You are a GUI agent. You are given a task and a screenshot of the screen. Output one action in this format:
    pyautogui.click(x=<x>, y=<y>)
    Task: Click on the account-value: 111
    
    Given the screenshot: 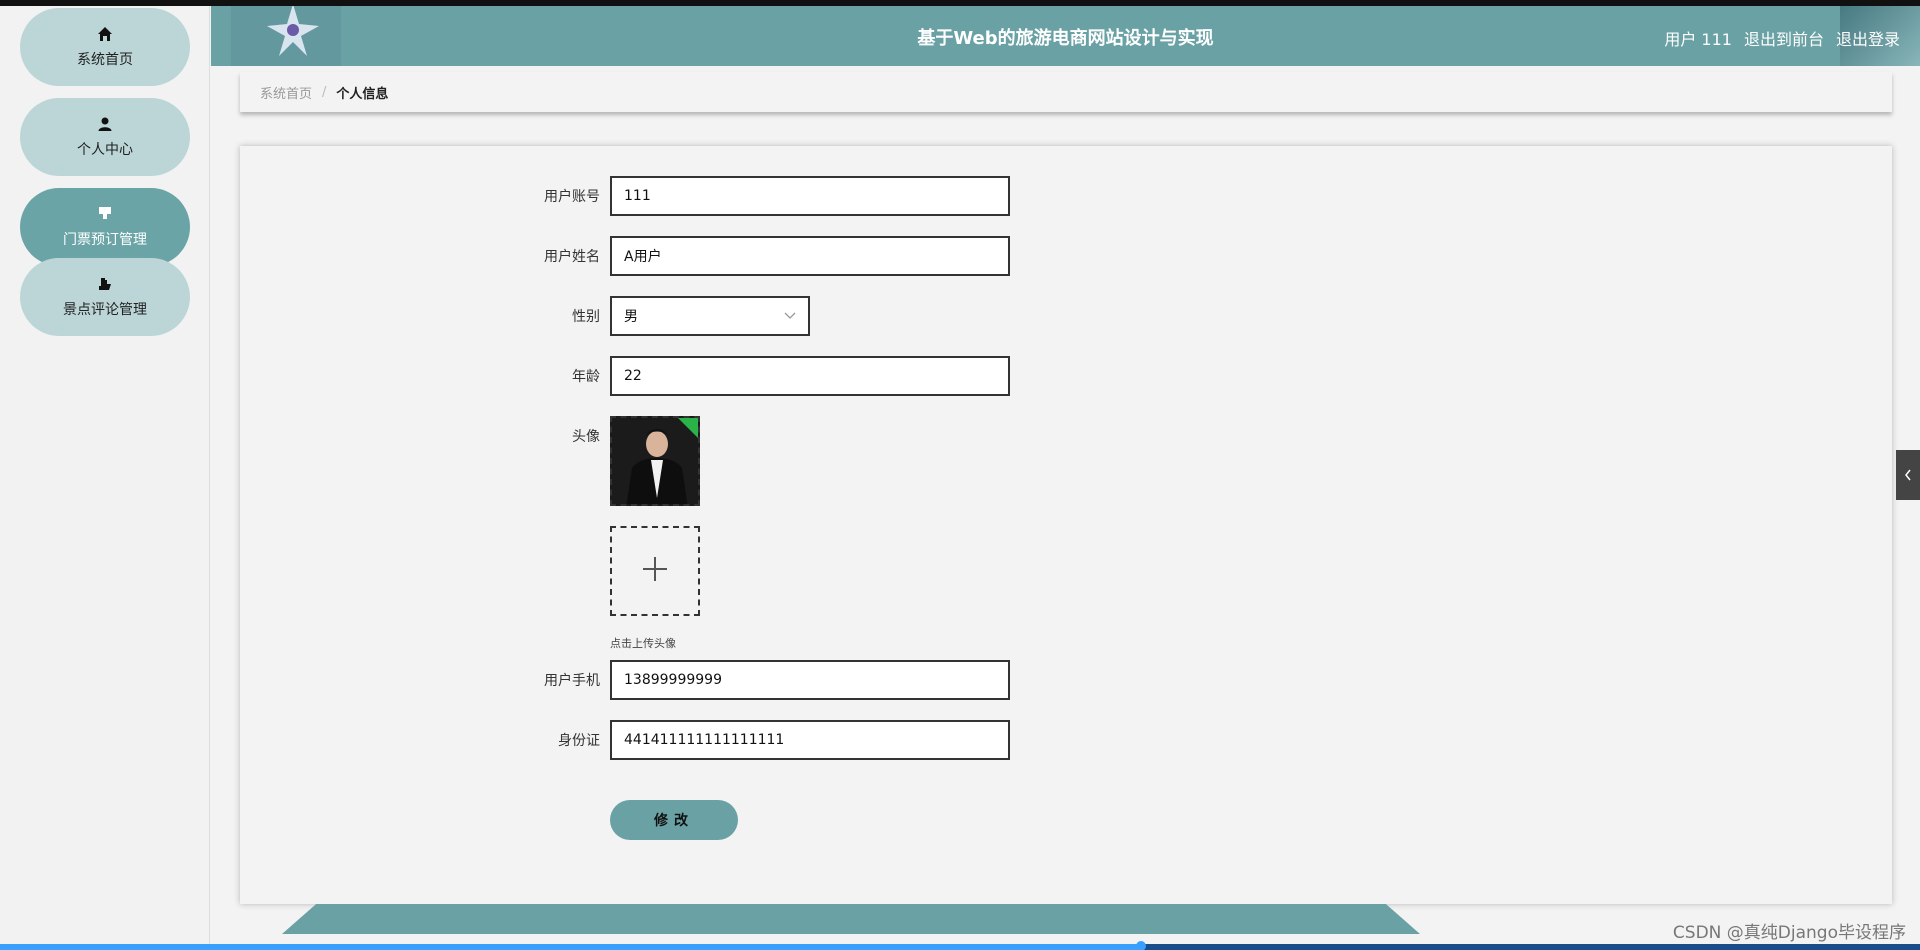 What is the action you would take?
    pyautogui.click(x=637, y=196)
    